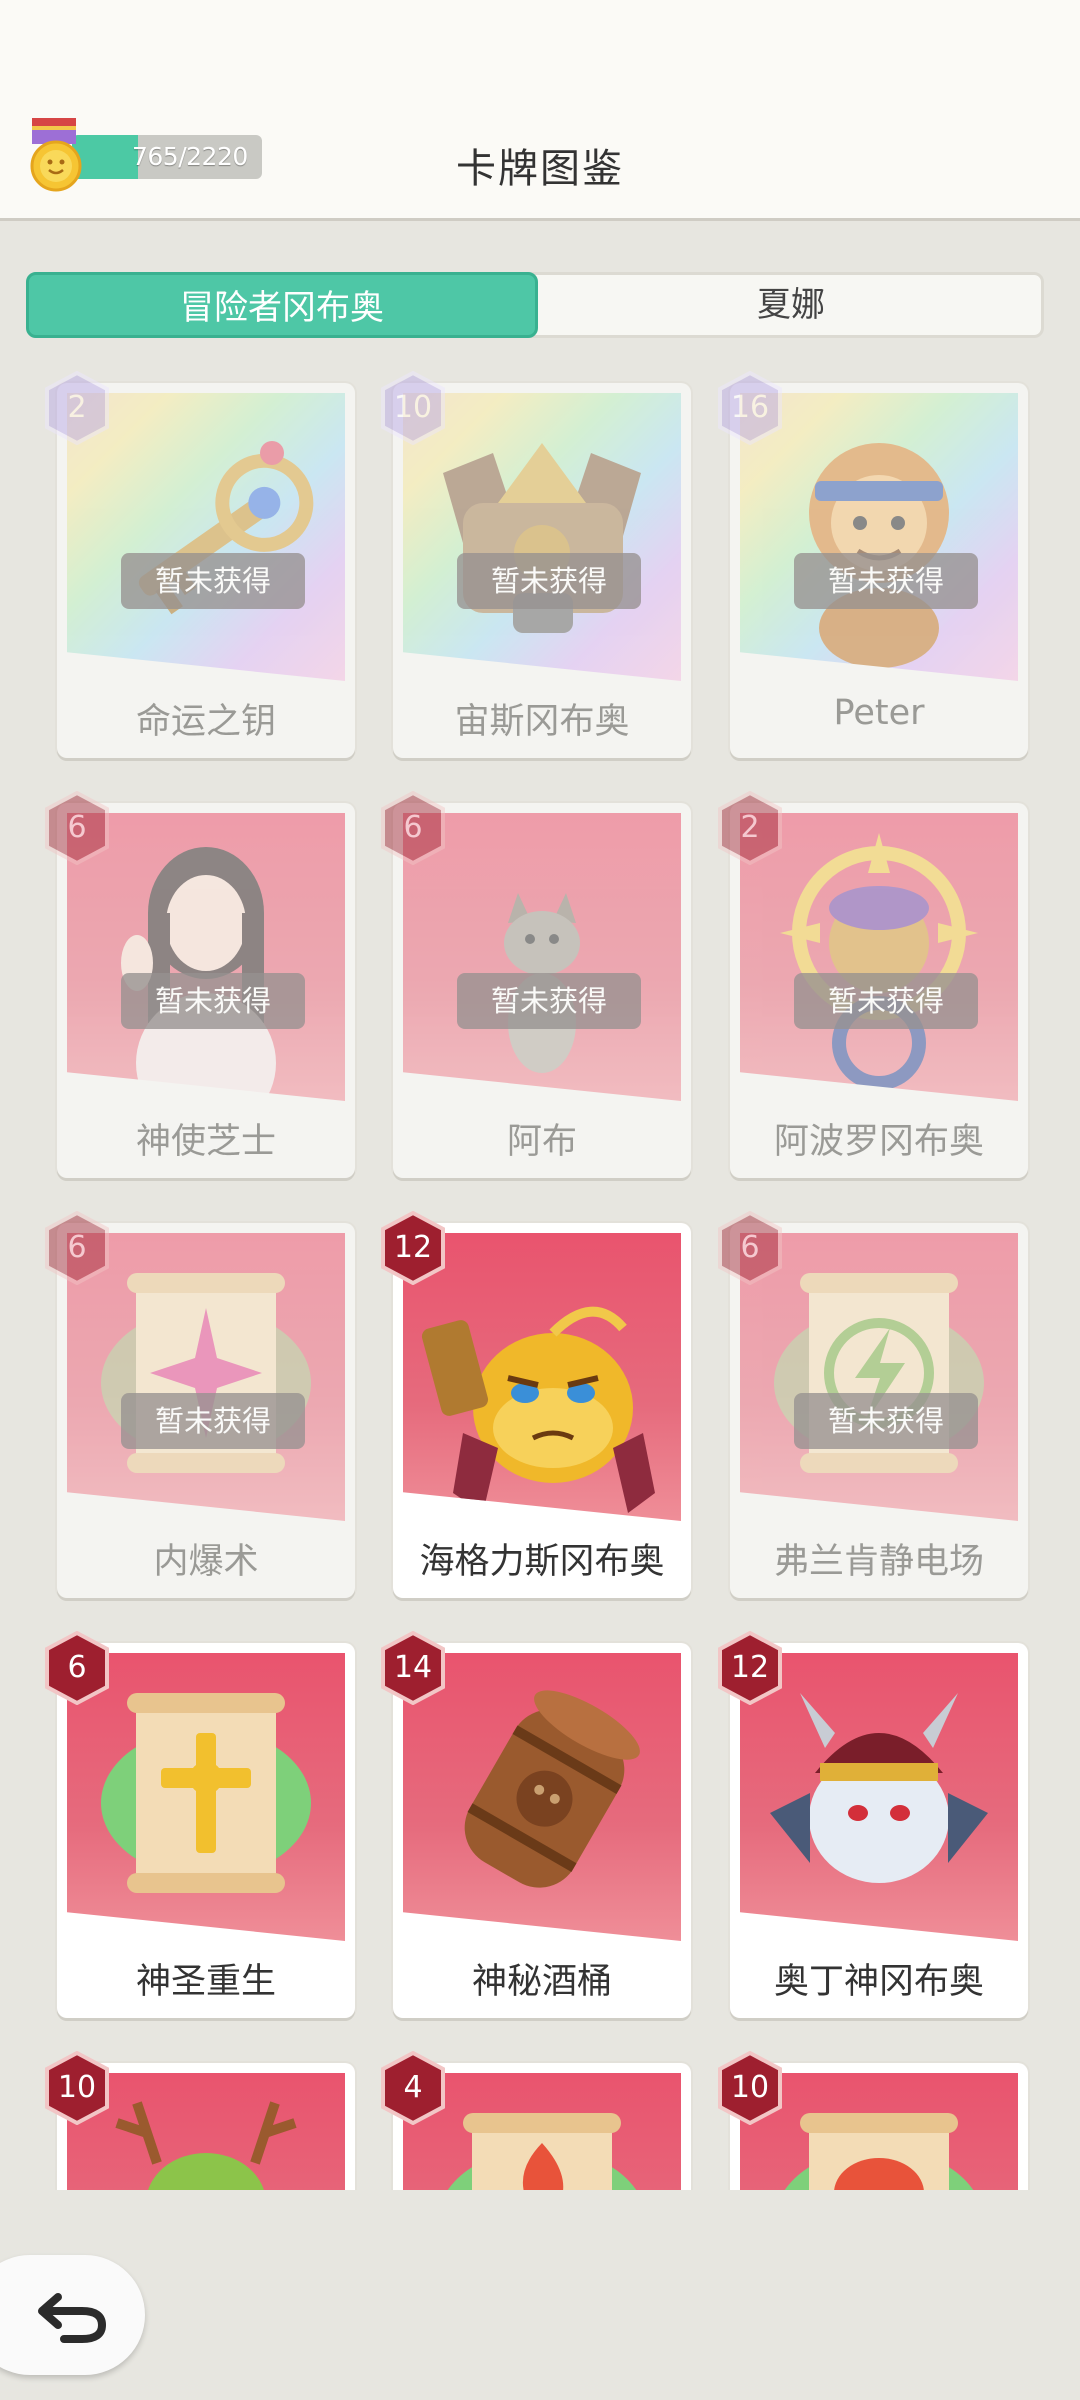 The height and width of the screenshot is (2400, 1080). What do you see at coordinates (205, 1142) in the screenshot?
I see `card-name: 神使芝士` at bounding box center [205, 1142].